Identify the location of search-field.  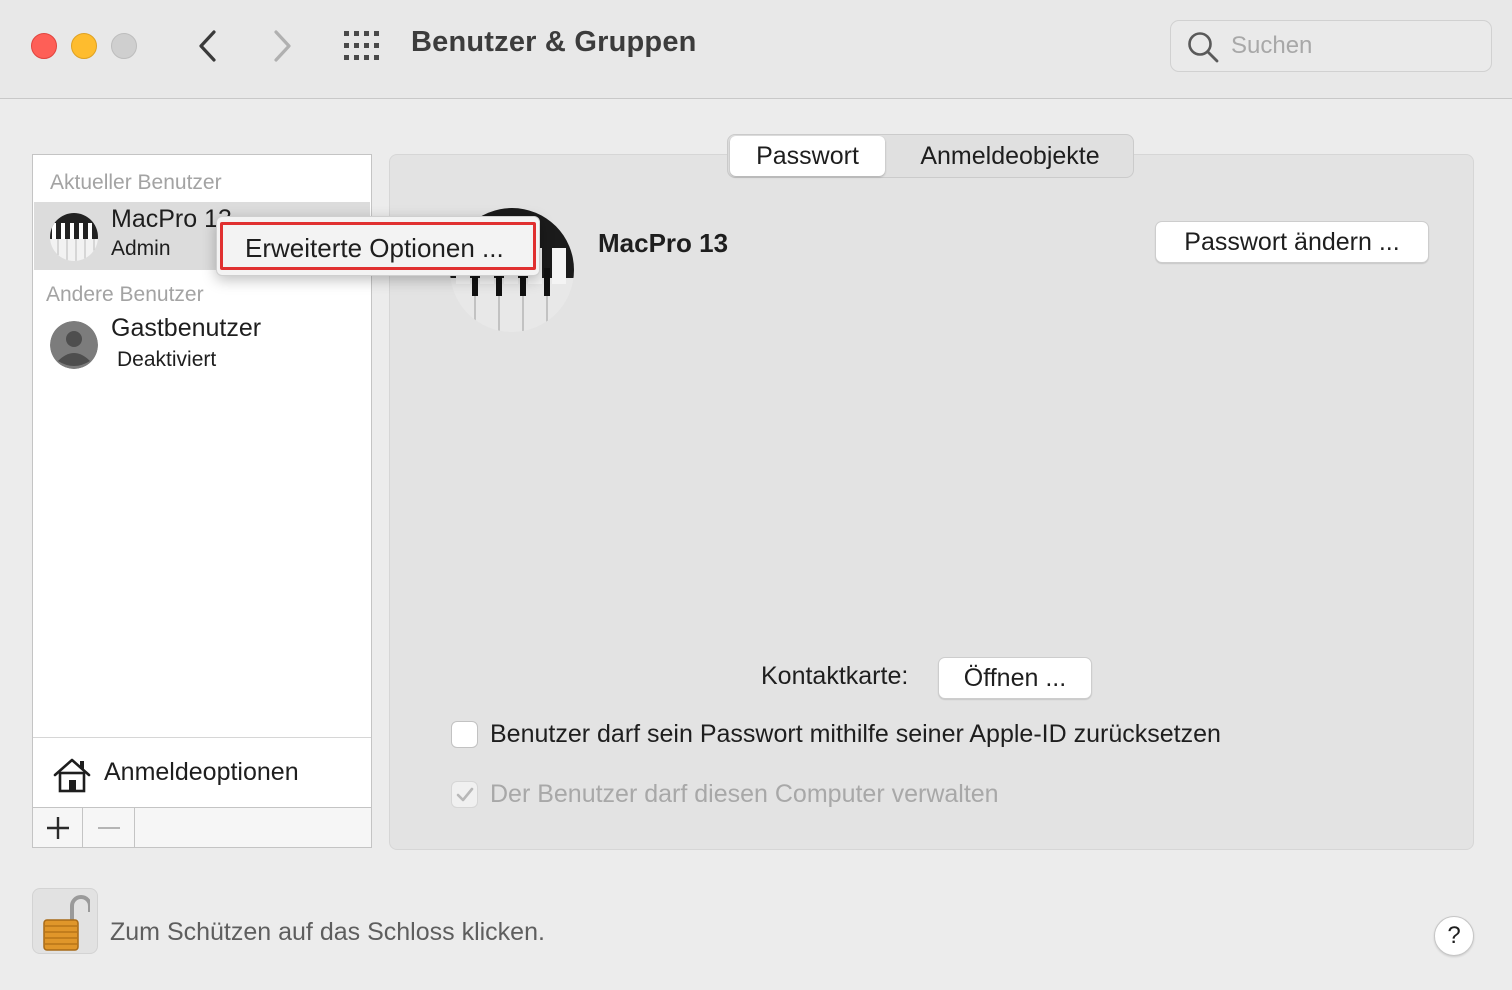
(1331, 46).